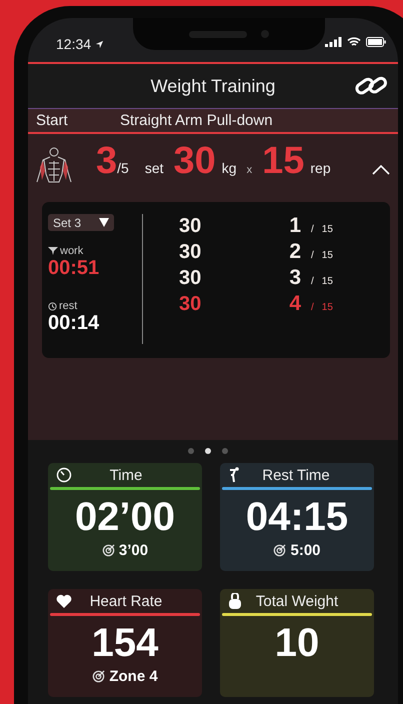  What do you see at coordinates (213, 86) in the screenshot?
I see `screen-title: Weight Training` at bounding box center [213, 86].